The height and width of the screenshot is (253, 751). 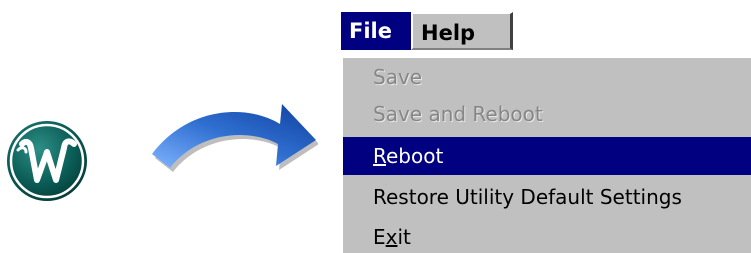 What do you see at coordinates (376, 31) in the screenshot?
I see `menu-file: File` at bounding box center [376, 31].